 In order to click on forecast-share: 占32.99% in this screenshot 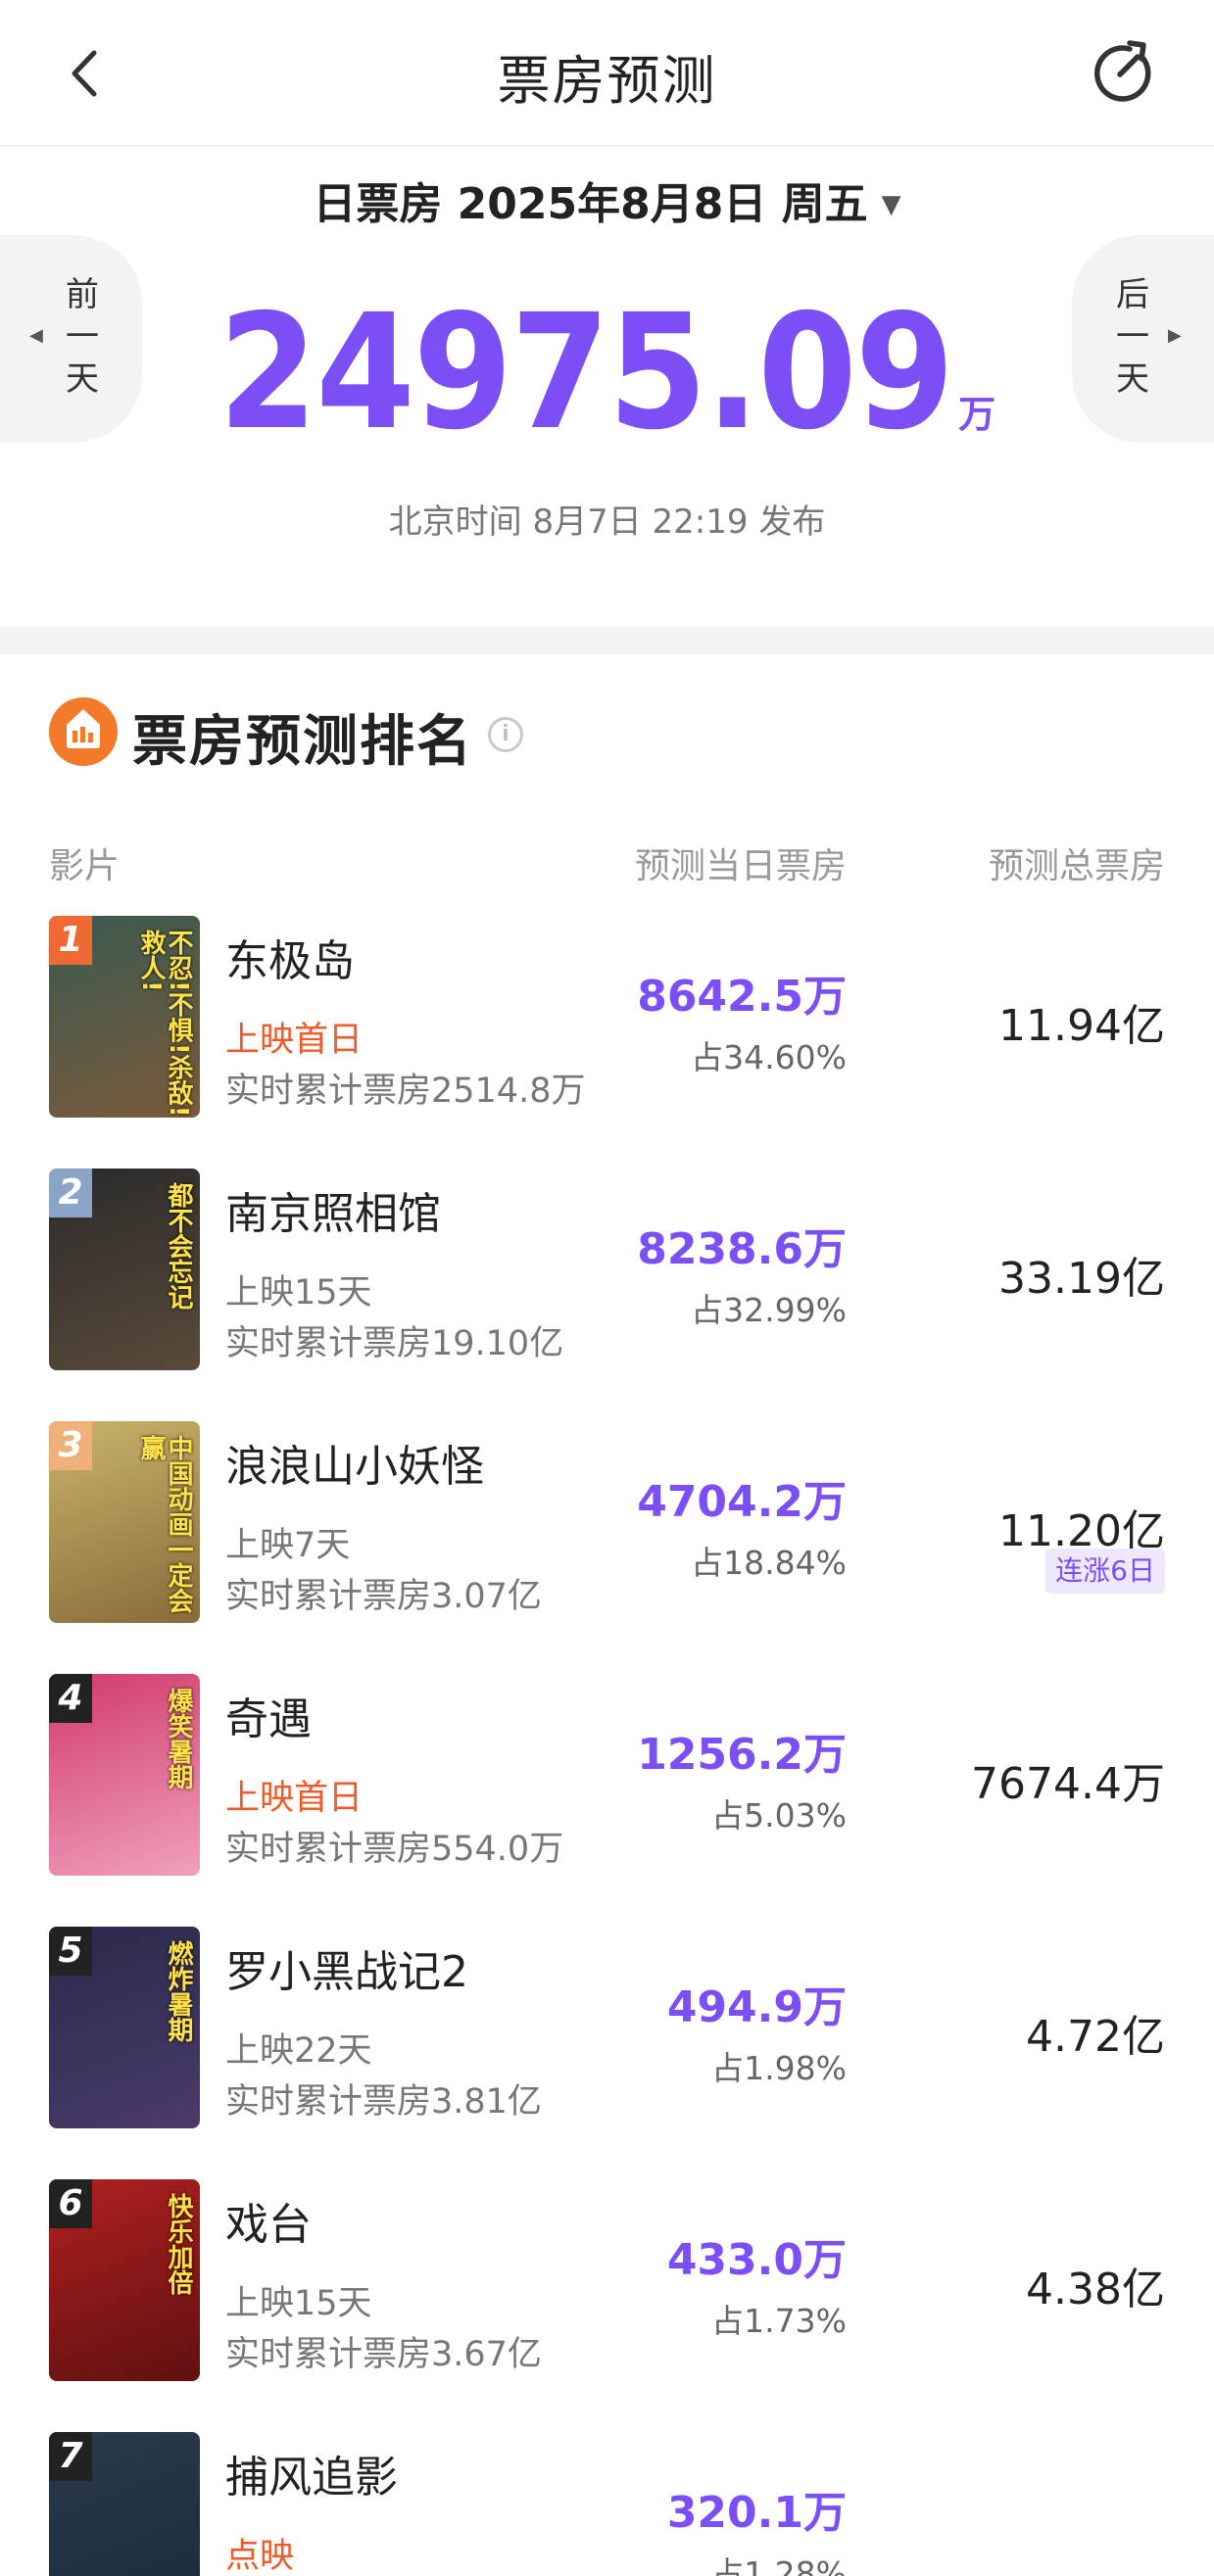, I will do `click(769, 1310)`.